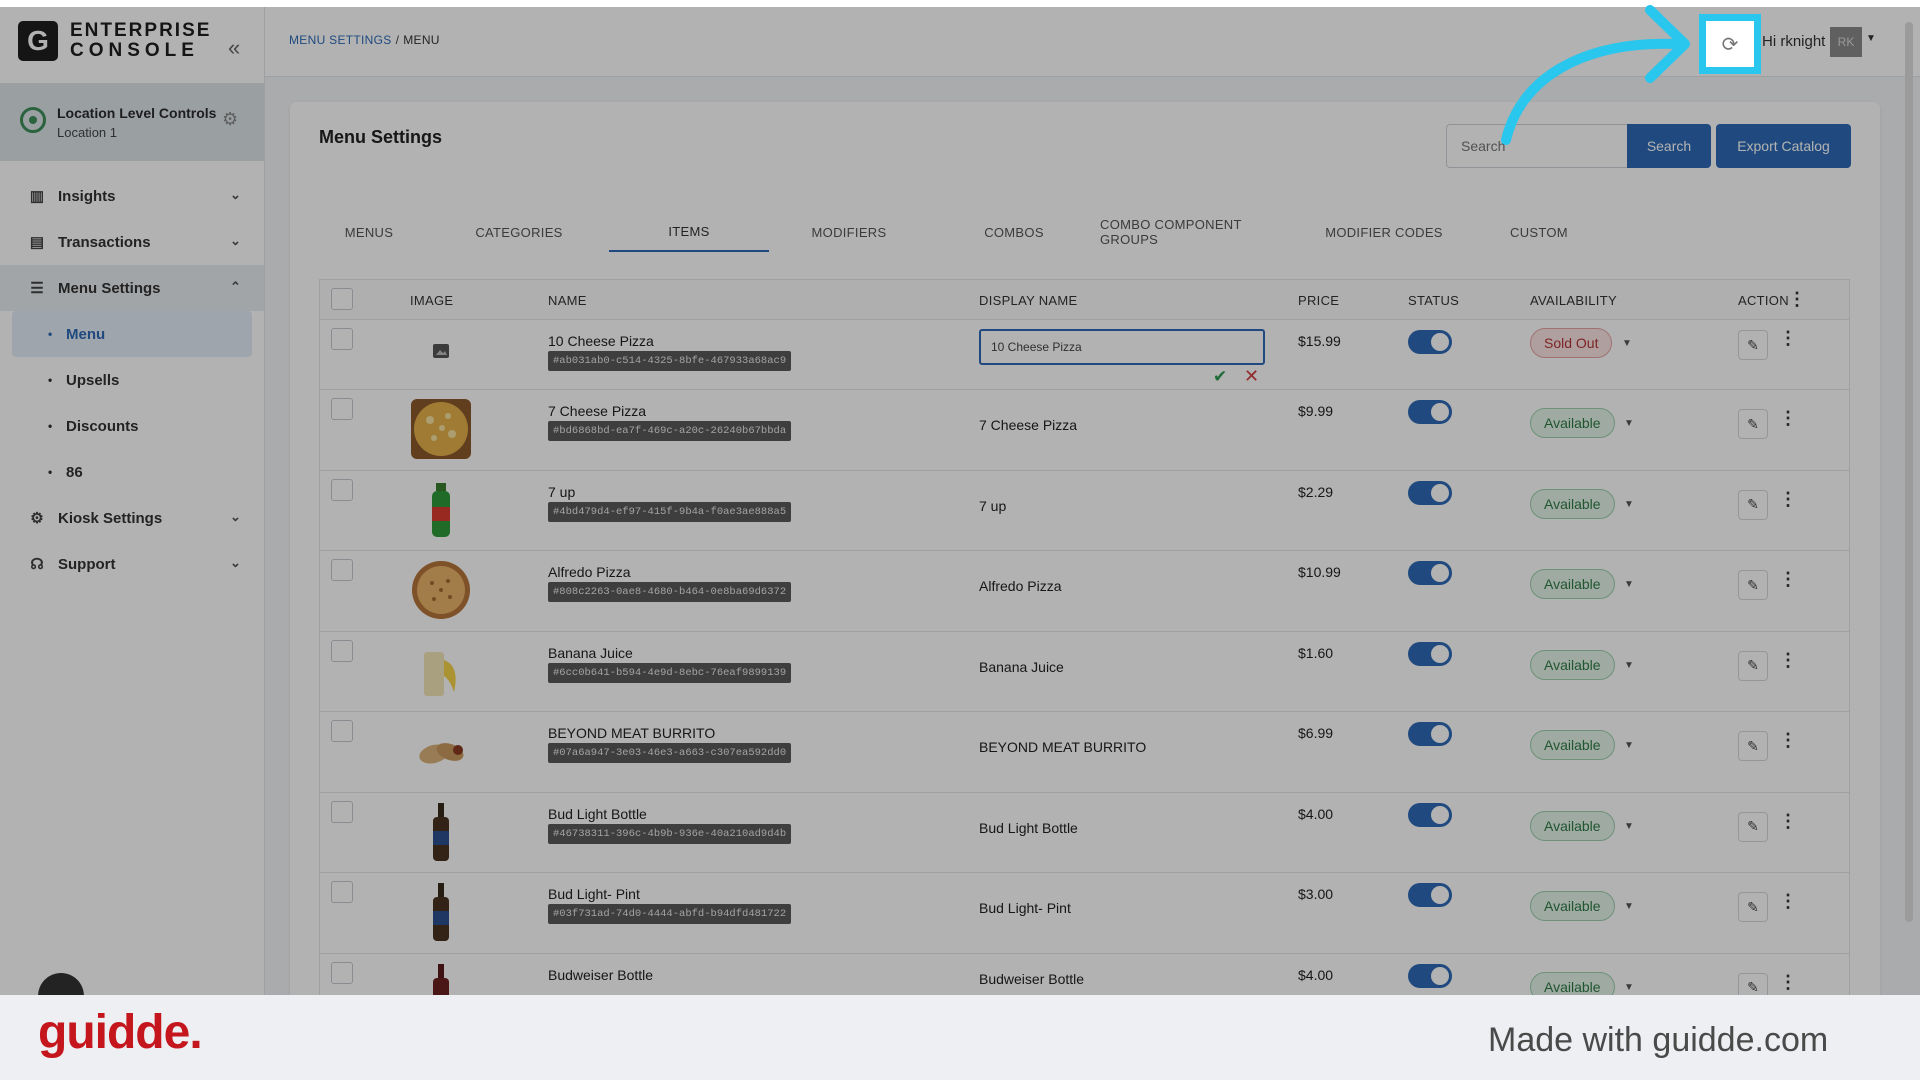  What do you see at coordinates (567, 300) in the screenshot?
I see `column-name: NAME` at bounding box center [567, 300].